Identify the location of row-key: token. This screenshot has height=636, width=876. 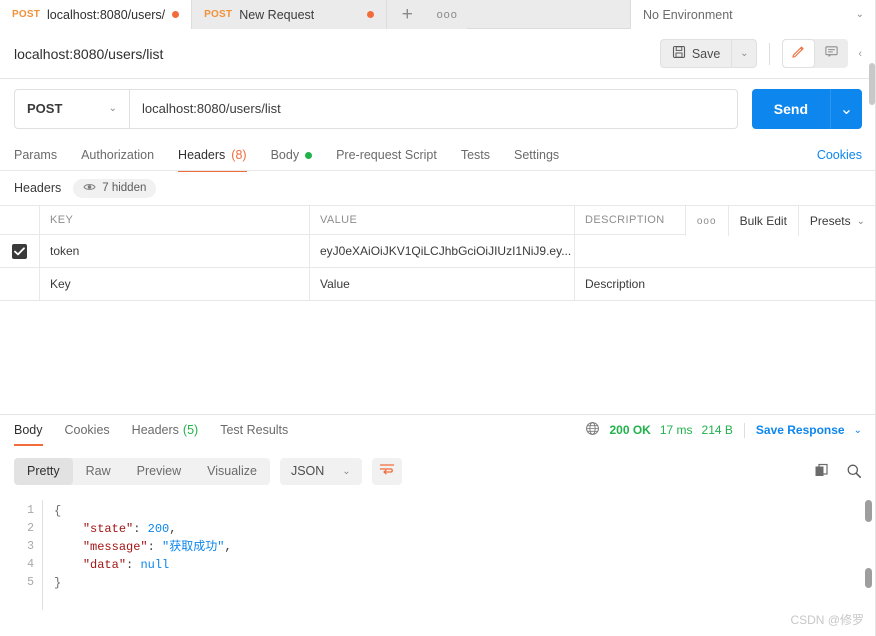
(175, 251).